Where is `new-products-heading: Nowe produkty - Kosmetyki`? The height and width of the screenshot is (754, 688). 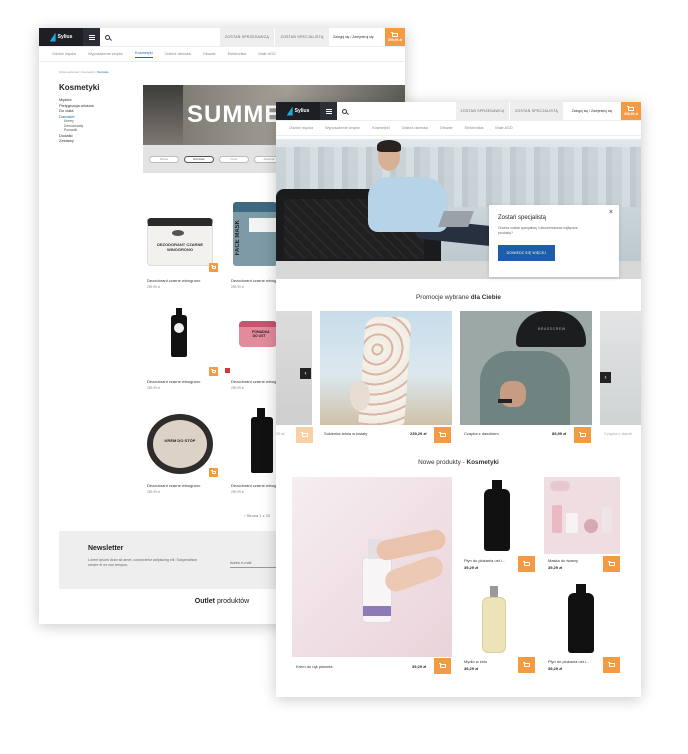
new-products-heading: Nowe produkty - Kosmetyki is located at coordinates (458, 462).